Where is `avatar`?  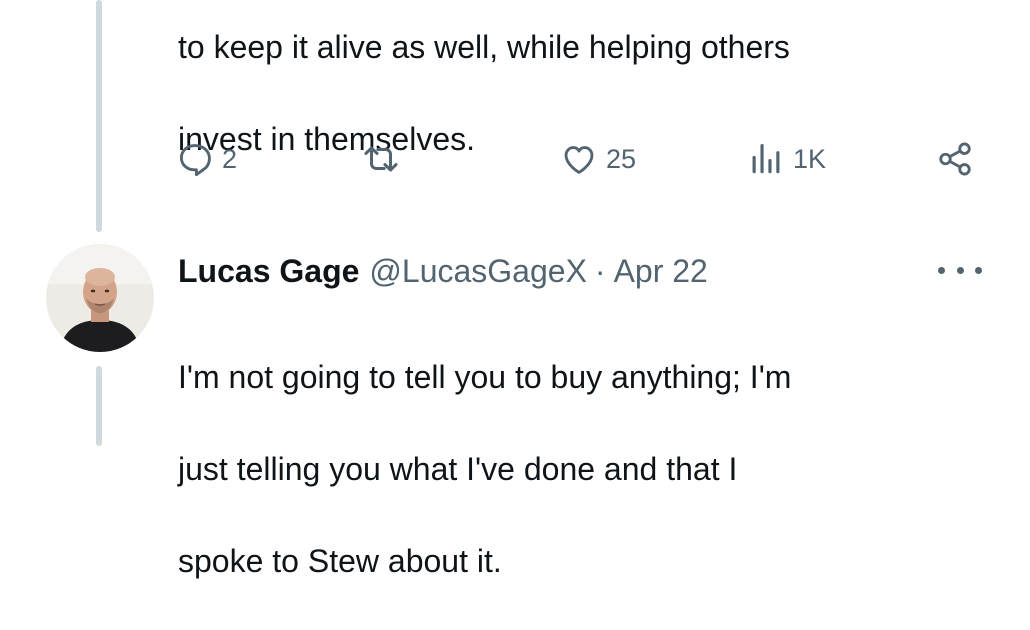
avatar is located at coordinates (100, 298).